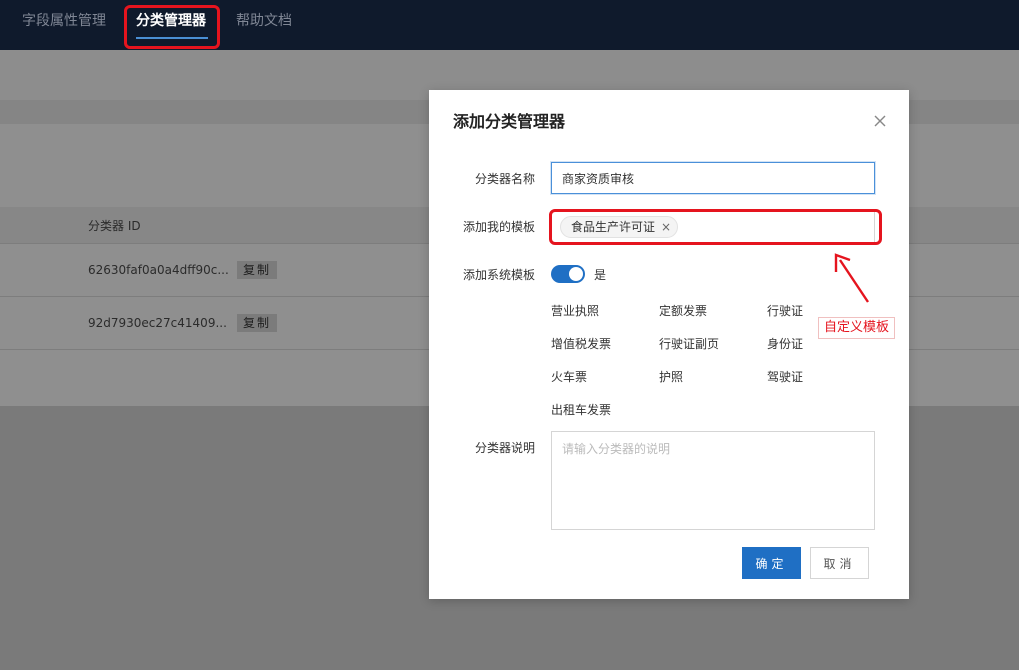  What do you see at coordinates (509, 25) in the screenshot?
I see `top-nav: 字段属性管理 分类管理器 帮助文档` at bounding box center [509, 25].